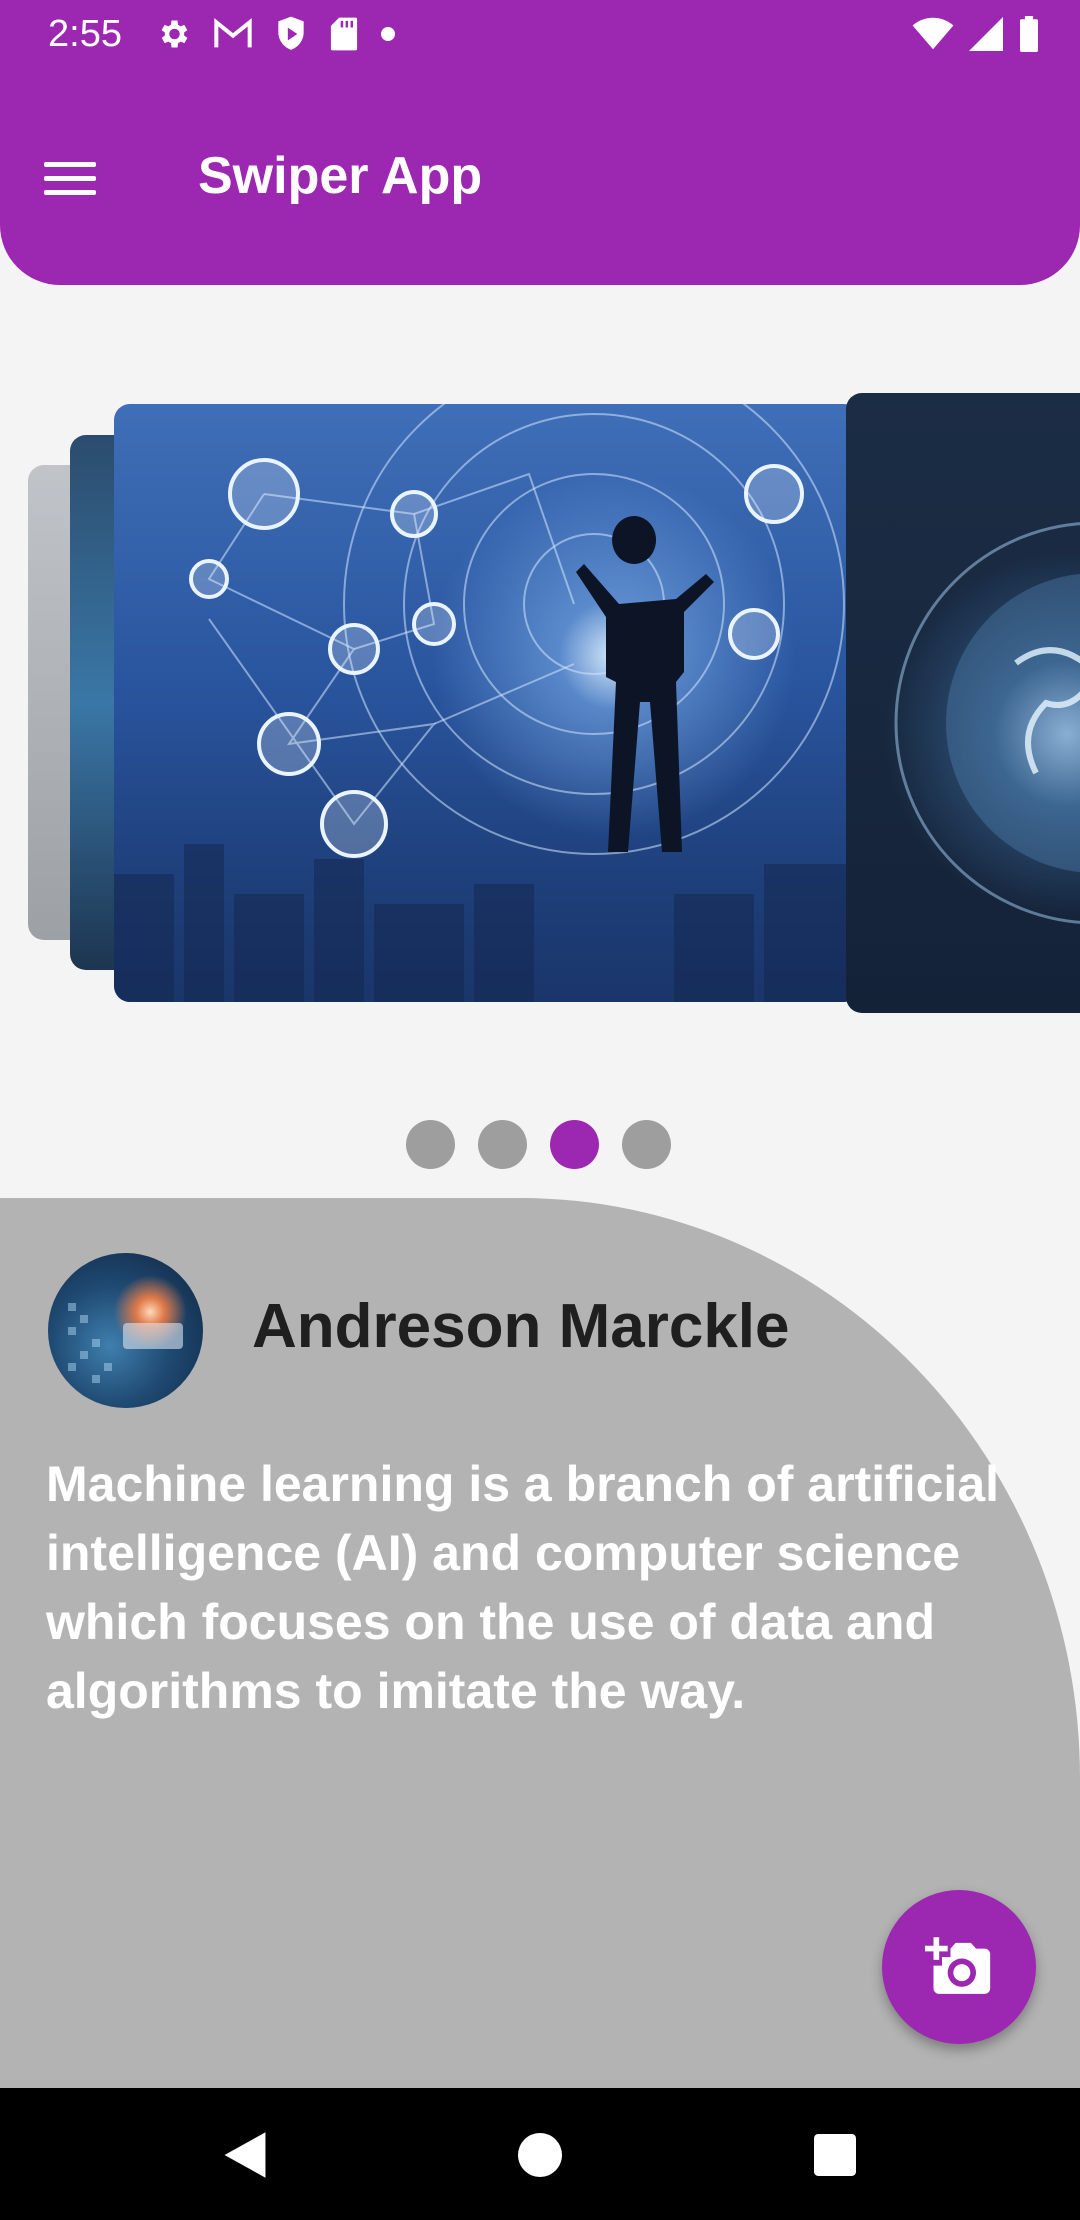 This screenshot has width=1080, height=2220. What do you see at coordinates (540, 142) in the screenshot?
I see `app-bar: 2:55 Swiper App` at bounding box center [540, 142].